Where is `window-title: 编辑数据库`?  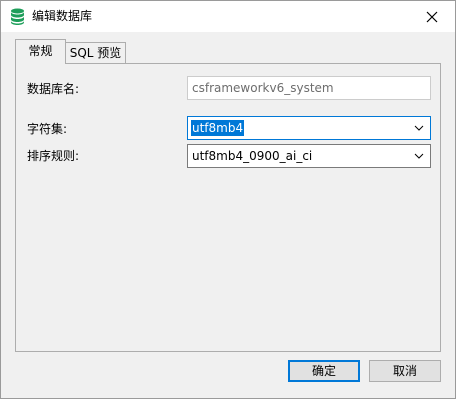 window-title: 编辑数据库 is located at coordinates (62, 16).